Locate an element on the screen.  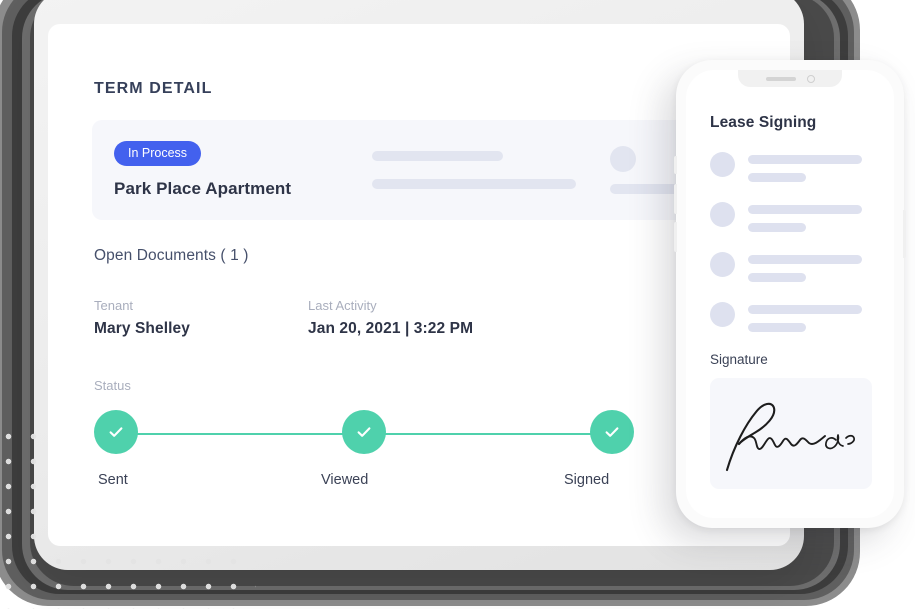
phone-notch is located at coordinates (790, 78).